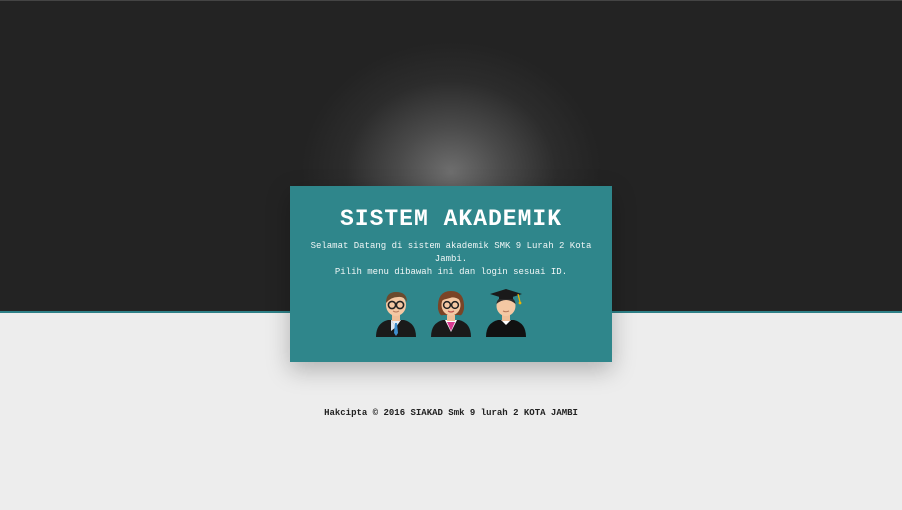  I want to click on teacher-avatar-icon, so click(451, 313).